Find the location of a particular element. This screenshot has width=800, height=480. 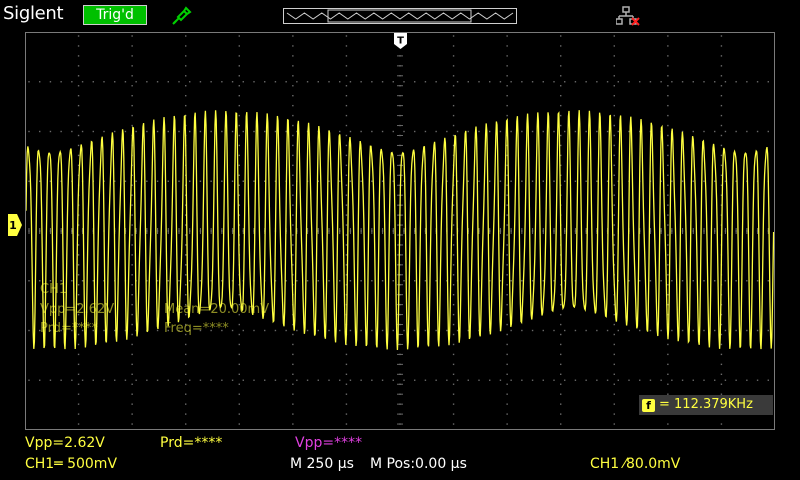

trigger-position-label: T is located at coordinates (400, 41).